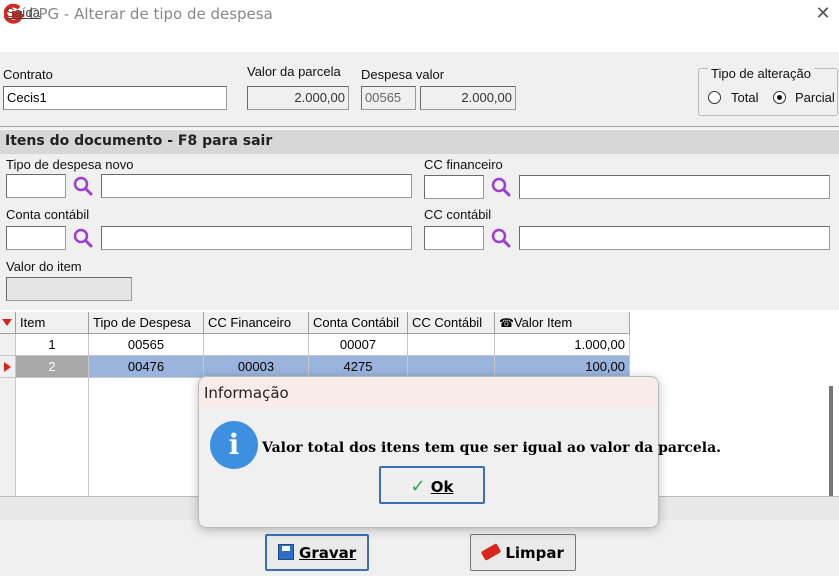  What do you see at coordinates (52, 367) in the screenshot?
I see `table-cell: 2` at bounding box center [52, 367].